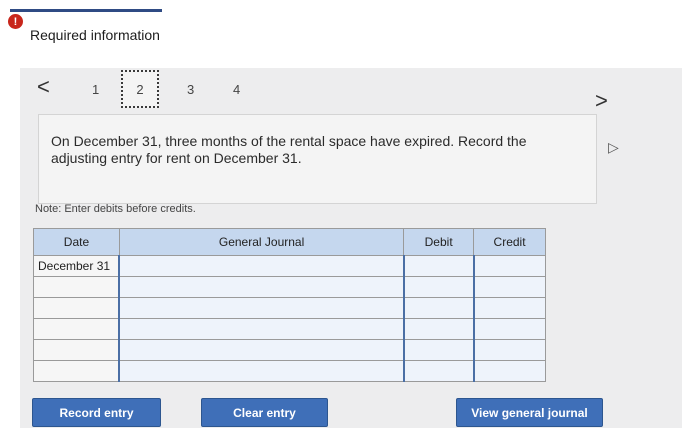 The image size is (700, 428). What do you see at coordinates (236, 89) in the screenshot?
I see `step-4: 4` at bounding box center [236, 89].